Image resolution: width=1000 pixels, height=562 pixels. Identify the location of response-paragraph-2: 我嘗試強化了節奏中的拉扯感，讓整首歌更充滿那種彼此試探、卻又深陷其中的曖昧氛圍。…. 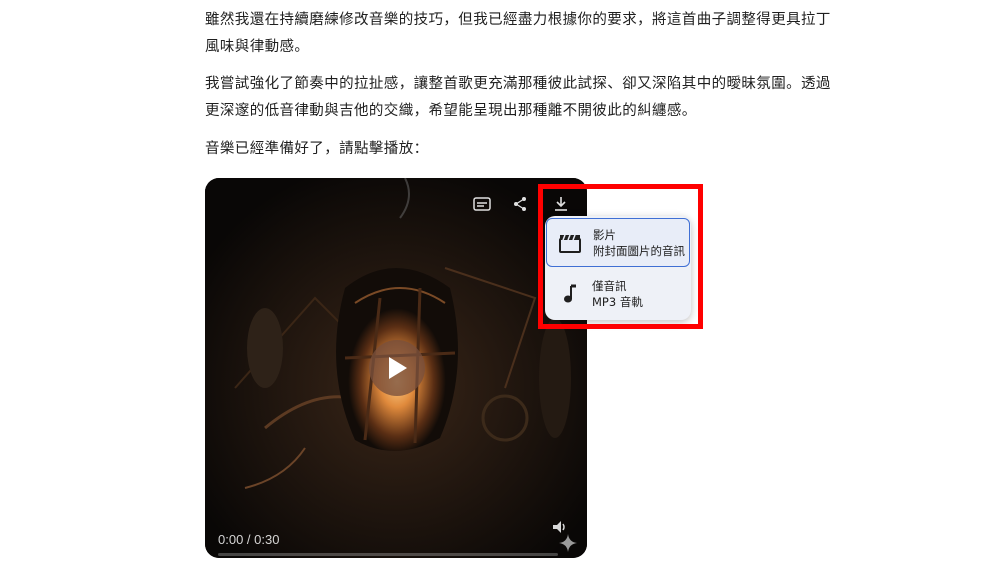
(518, 97).